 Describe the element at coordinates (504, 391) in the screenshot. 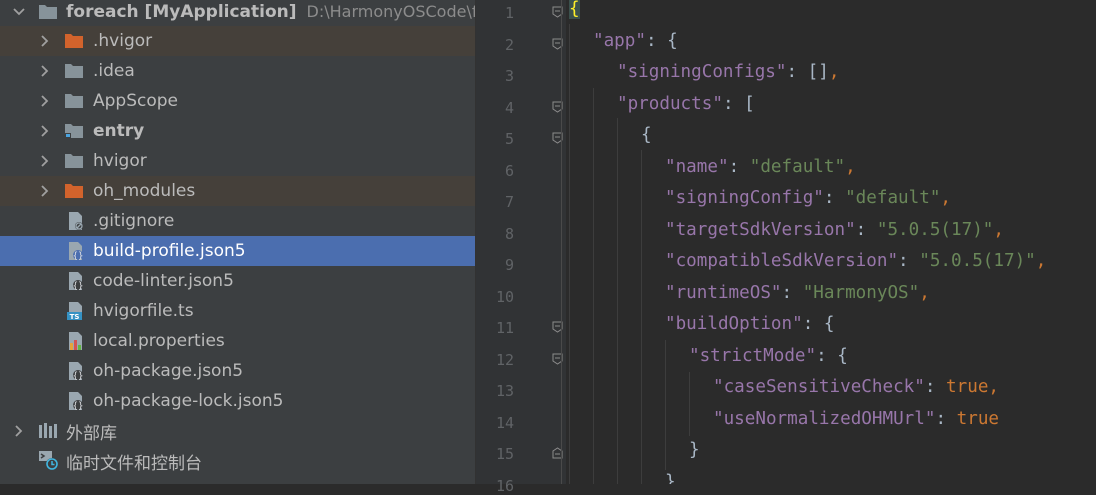

I see `line-number: 13` at that location.